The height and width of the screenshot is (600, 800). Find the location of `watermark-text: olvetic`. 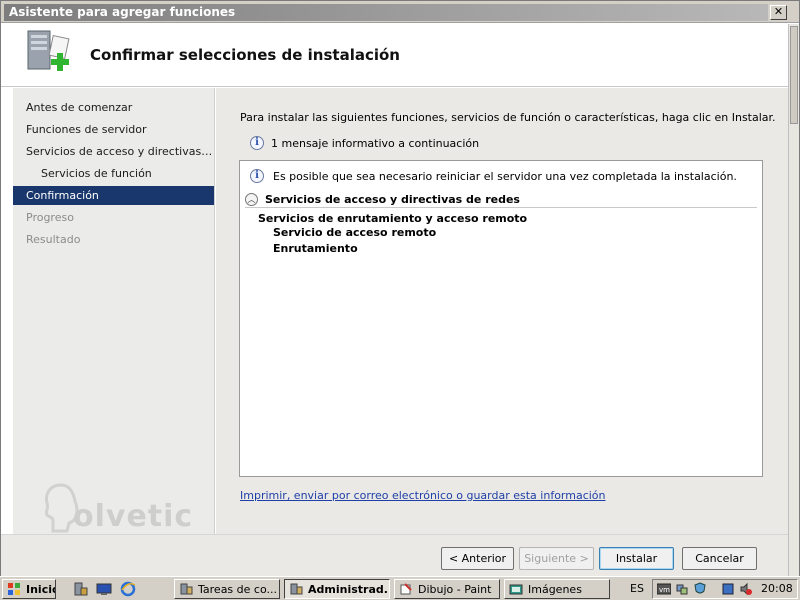

watermark-text: olvetic is located at coordinates (133, 516).